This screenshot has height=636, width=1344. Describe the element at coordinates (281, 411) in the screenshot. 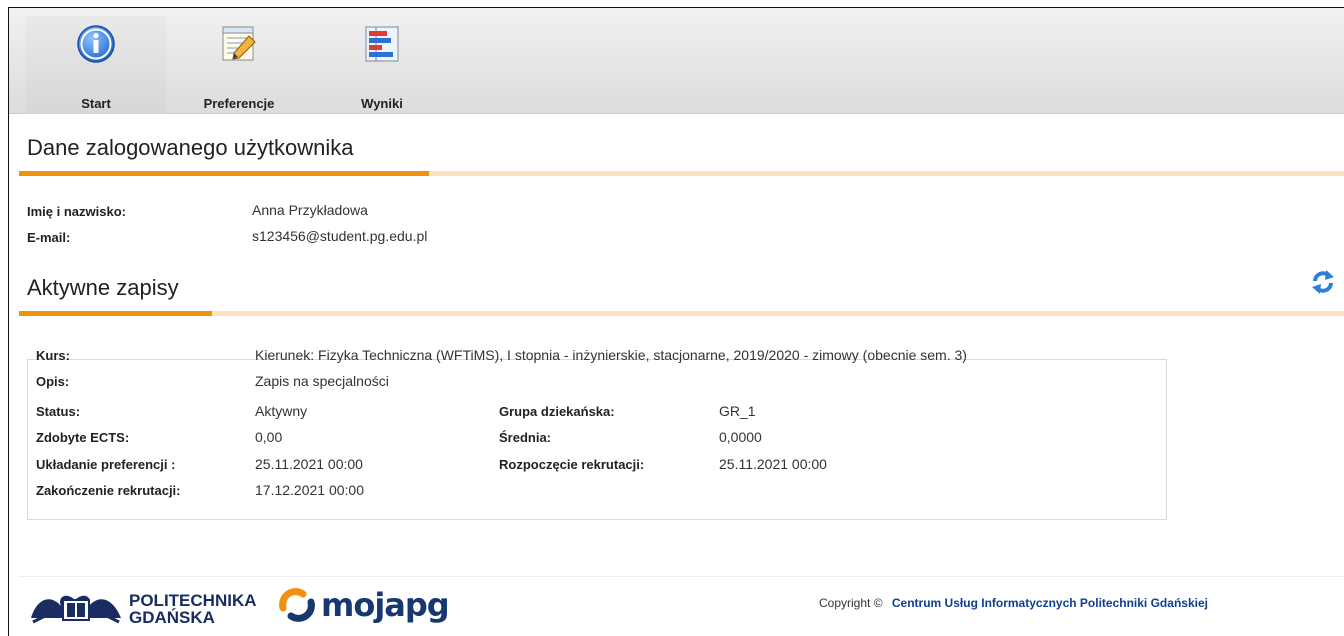

I see `status-value: Aktywny` at that location.